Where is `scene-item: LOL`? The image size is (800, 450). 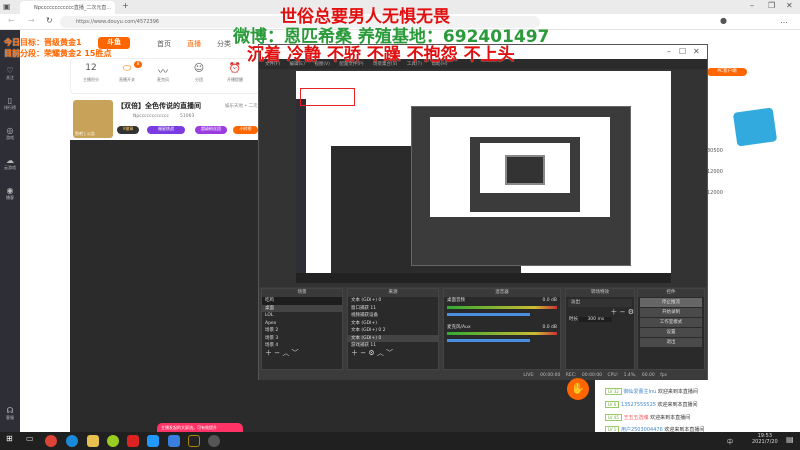 scene-item: LOL is located at coordinates (302, 316).